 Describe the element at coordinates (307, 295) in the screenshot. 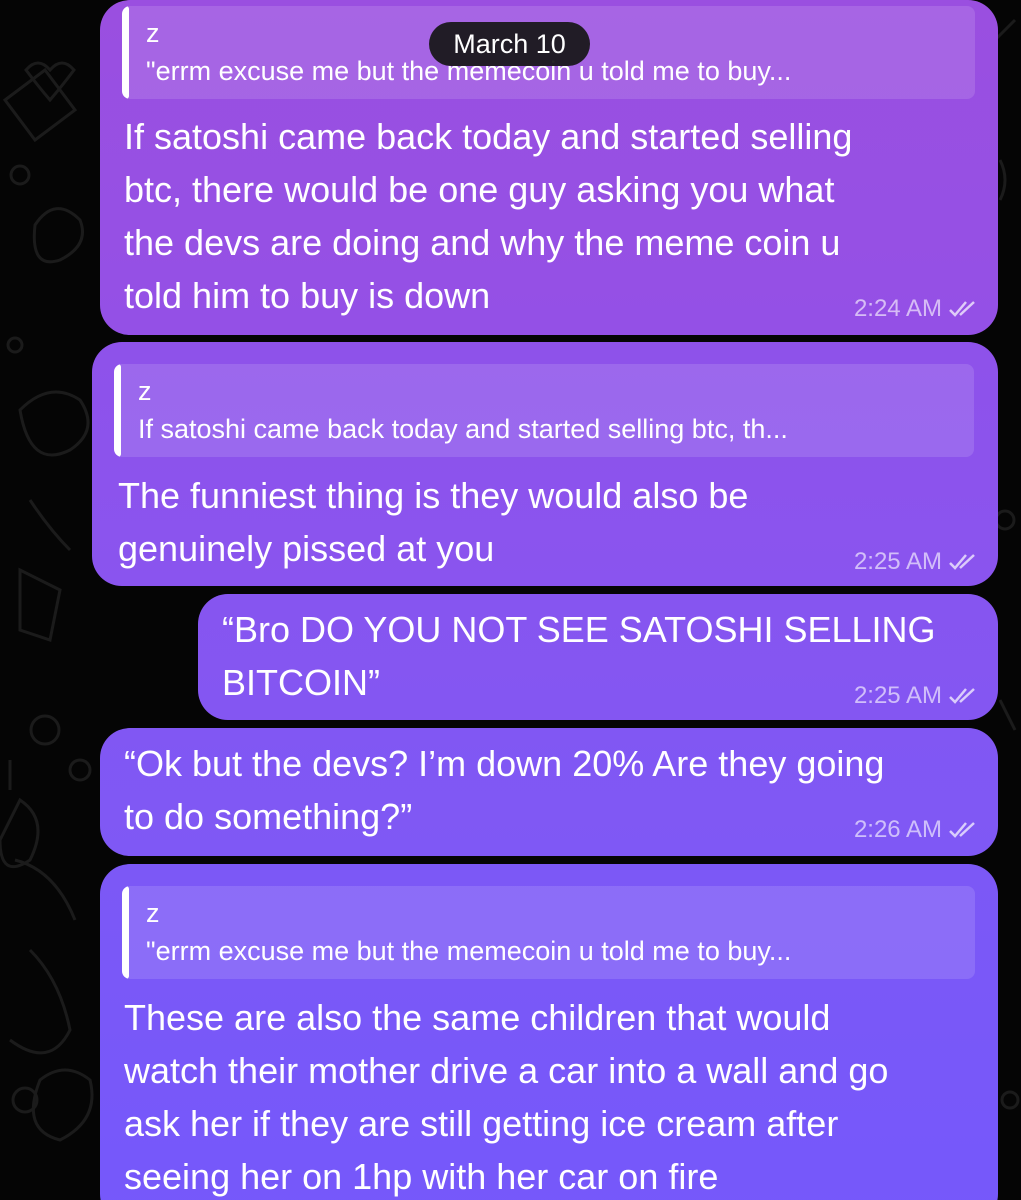

I see `message-text-line: told him to buy is down` at that location.